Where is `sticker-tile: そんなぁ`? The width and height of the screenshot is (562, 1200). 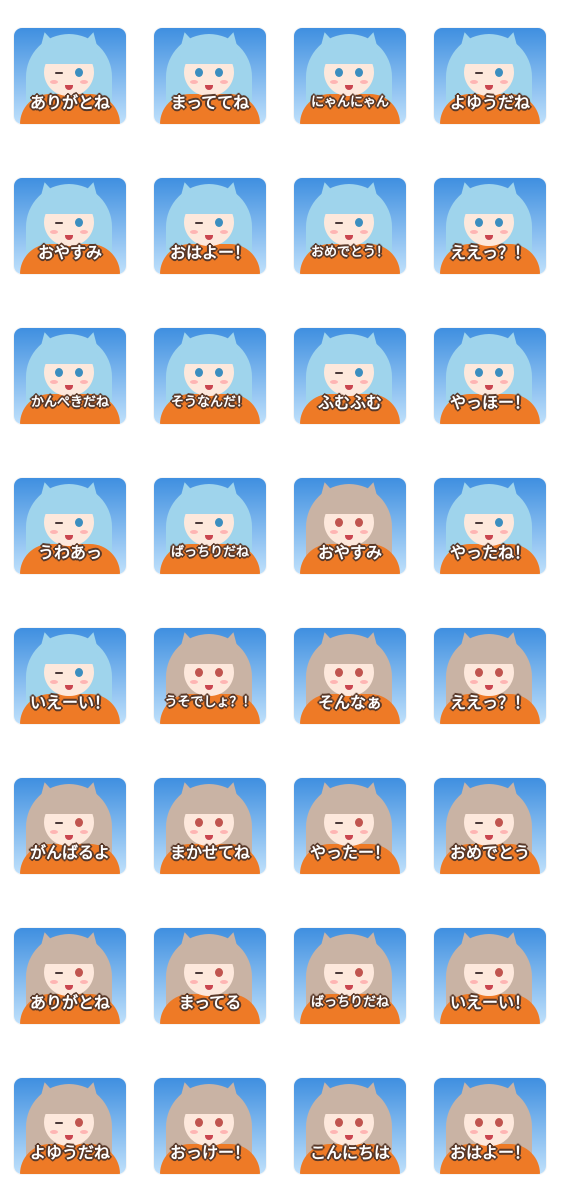 sticker-tile: そんなぁ is located at coordinates (350, 676).